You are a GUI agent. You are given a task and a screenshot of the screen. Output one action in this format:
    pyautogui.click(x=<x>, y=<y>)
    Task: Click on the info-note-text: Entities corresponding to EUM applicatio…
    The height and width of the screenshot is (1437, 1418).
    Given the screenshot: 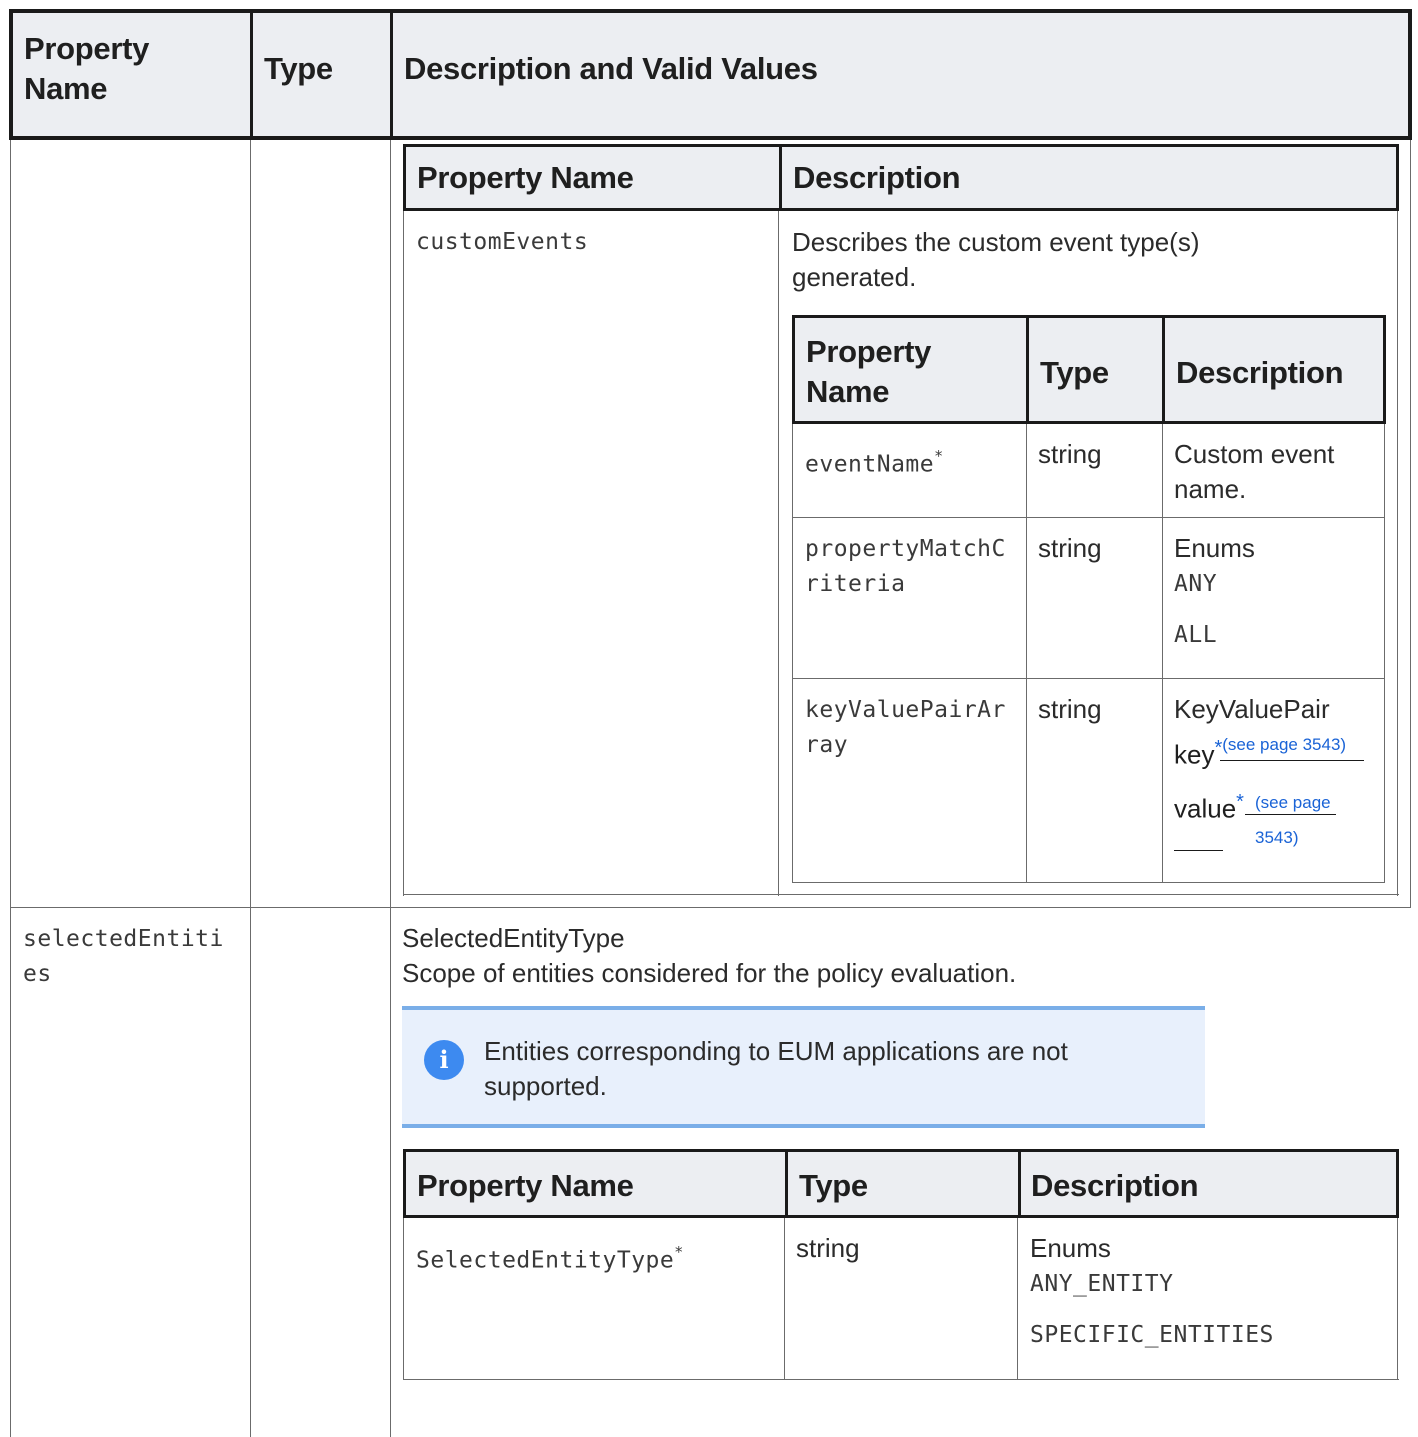 What is the action you would take?
    pyautogui.click(x=776, y=1068)
    